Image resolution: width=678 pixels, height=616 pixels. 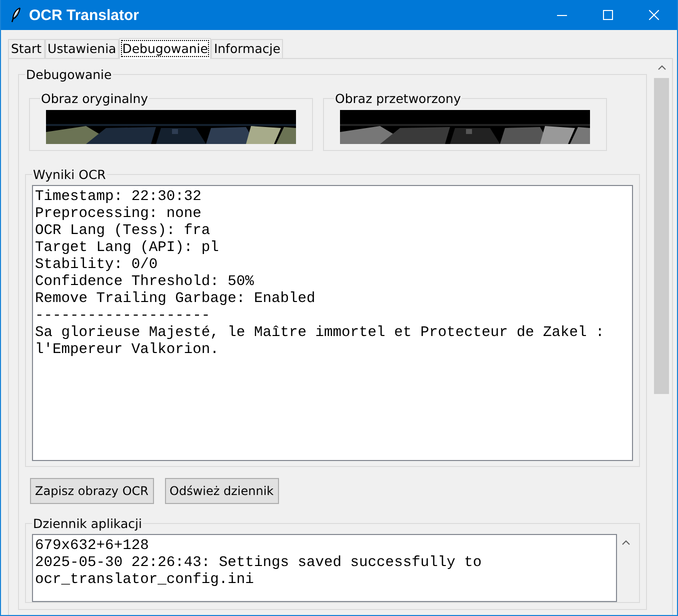 I want to click on text-line: Remove Trailing Garbage: Enabled, so click(x=175, y=299).